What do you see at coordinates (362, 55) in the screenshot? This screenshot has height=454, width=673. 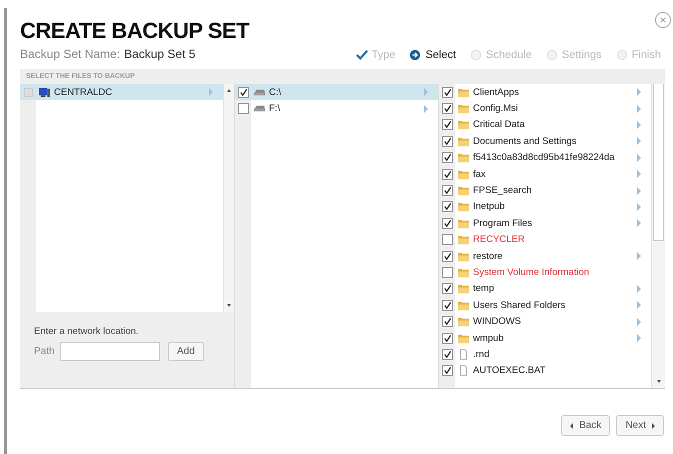 I see `check-icon` at bounding box center [362, 55].